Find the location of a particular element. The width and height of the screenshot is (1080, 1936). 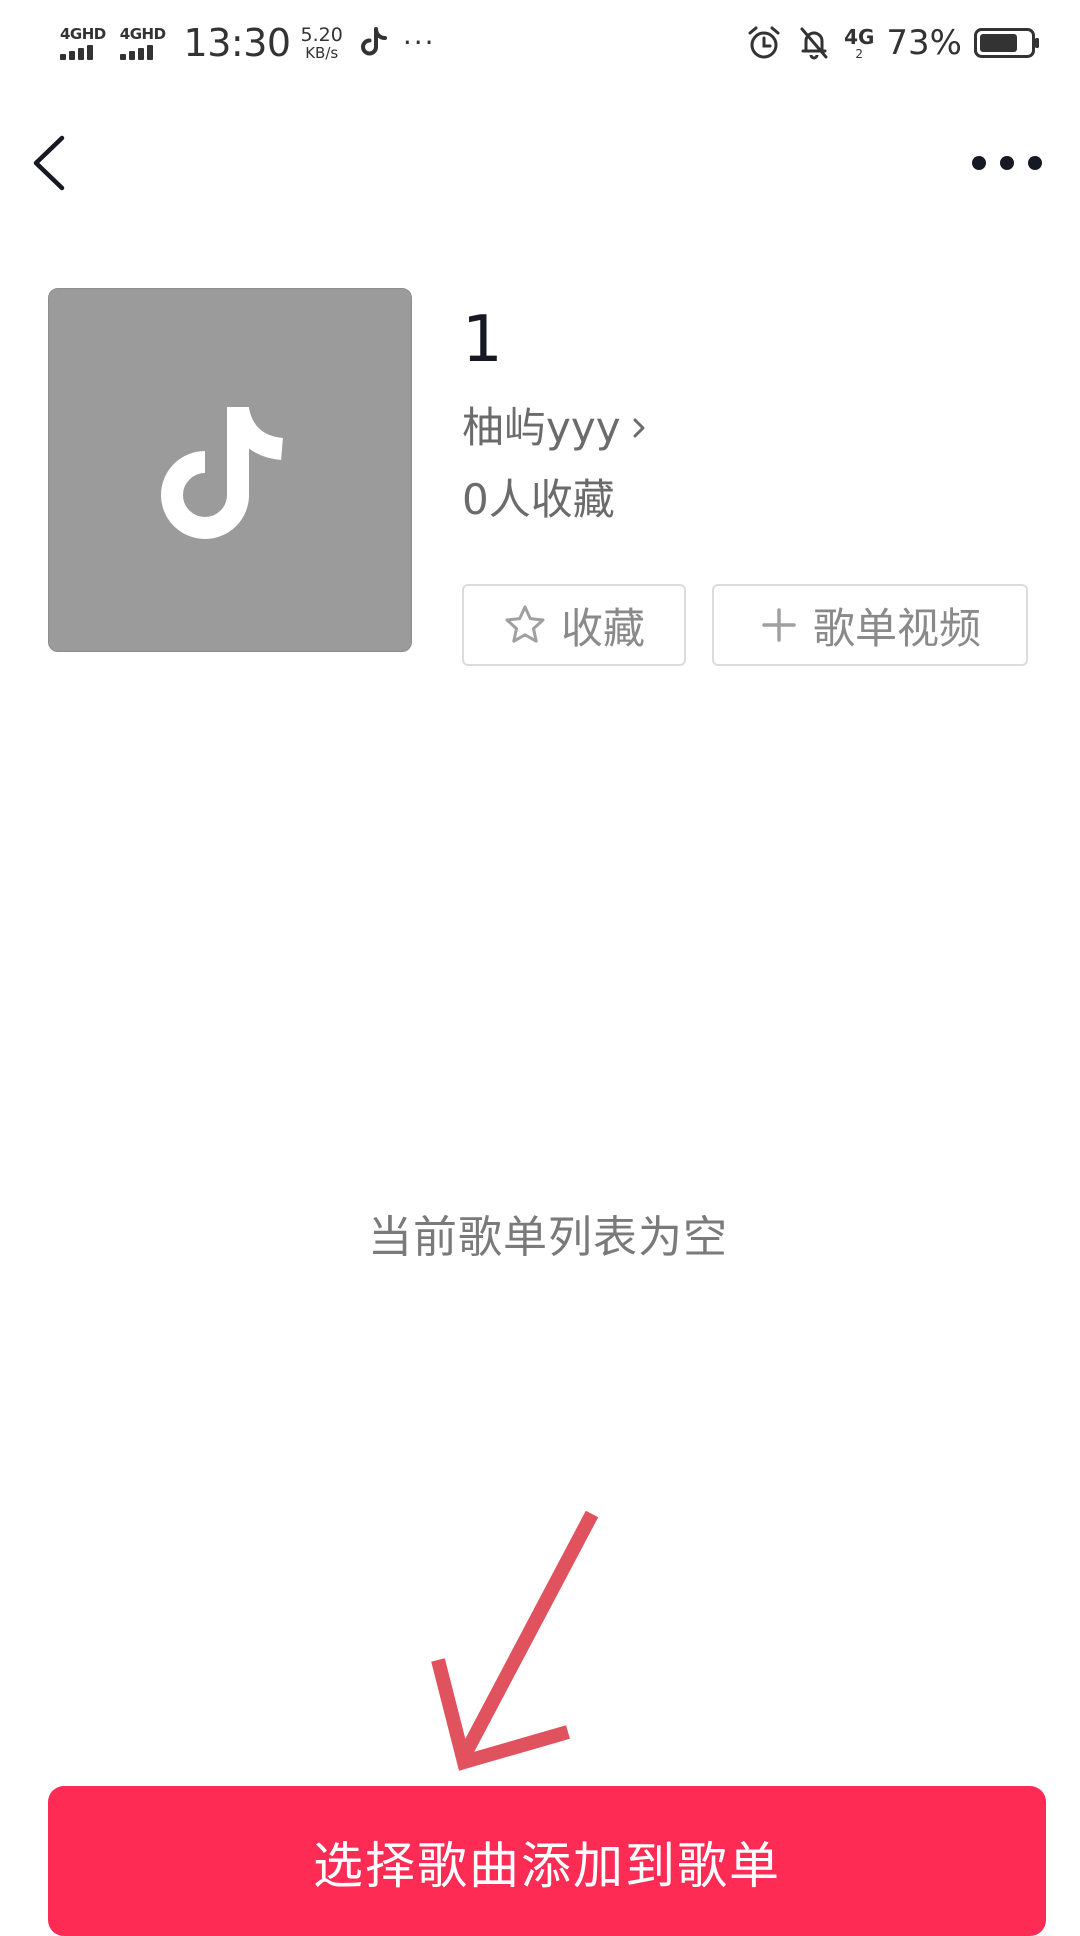

mobile-data-indicator: 4G 2 is located at coordinates (859, 43).